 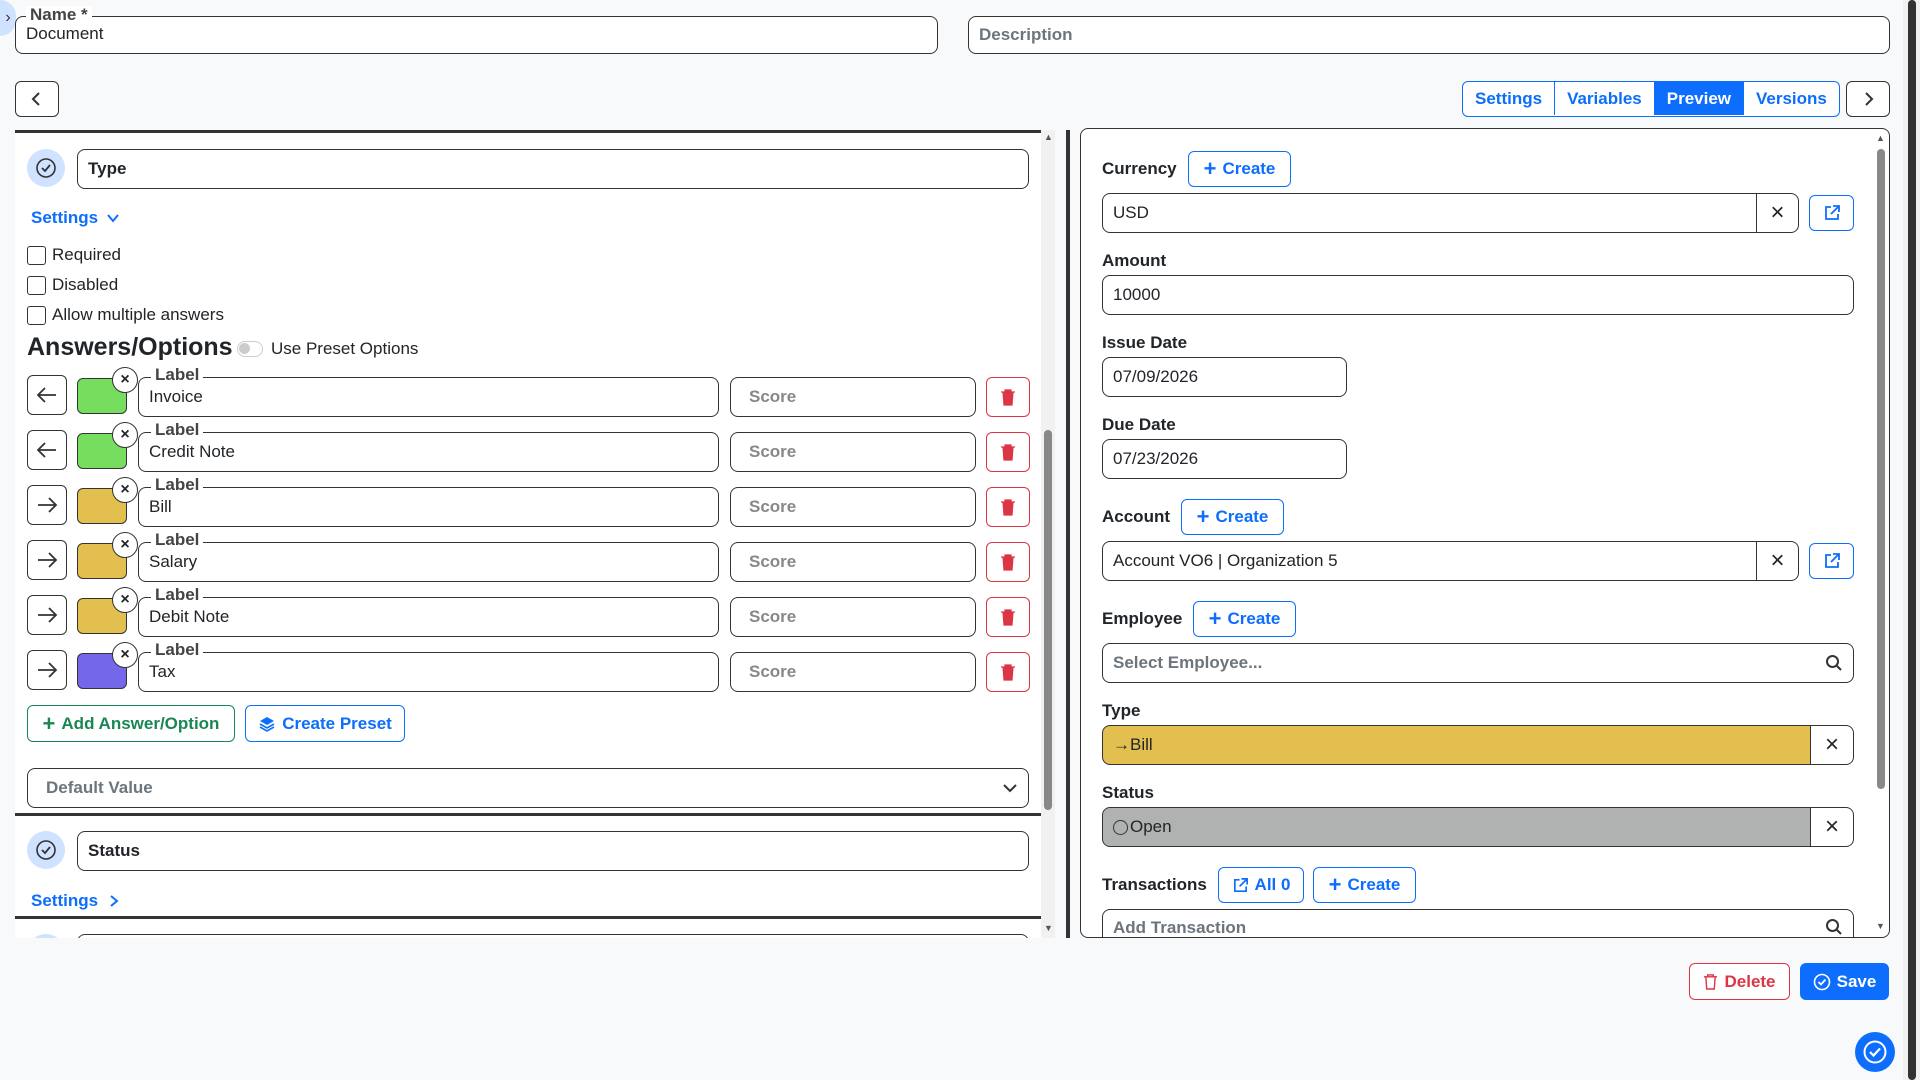 I want to click on add-transaction-input: Add Transaction, so click(x=1478, y=923).